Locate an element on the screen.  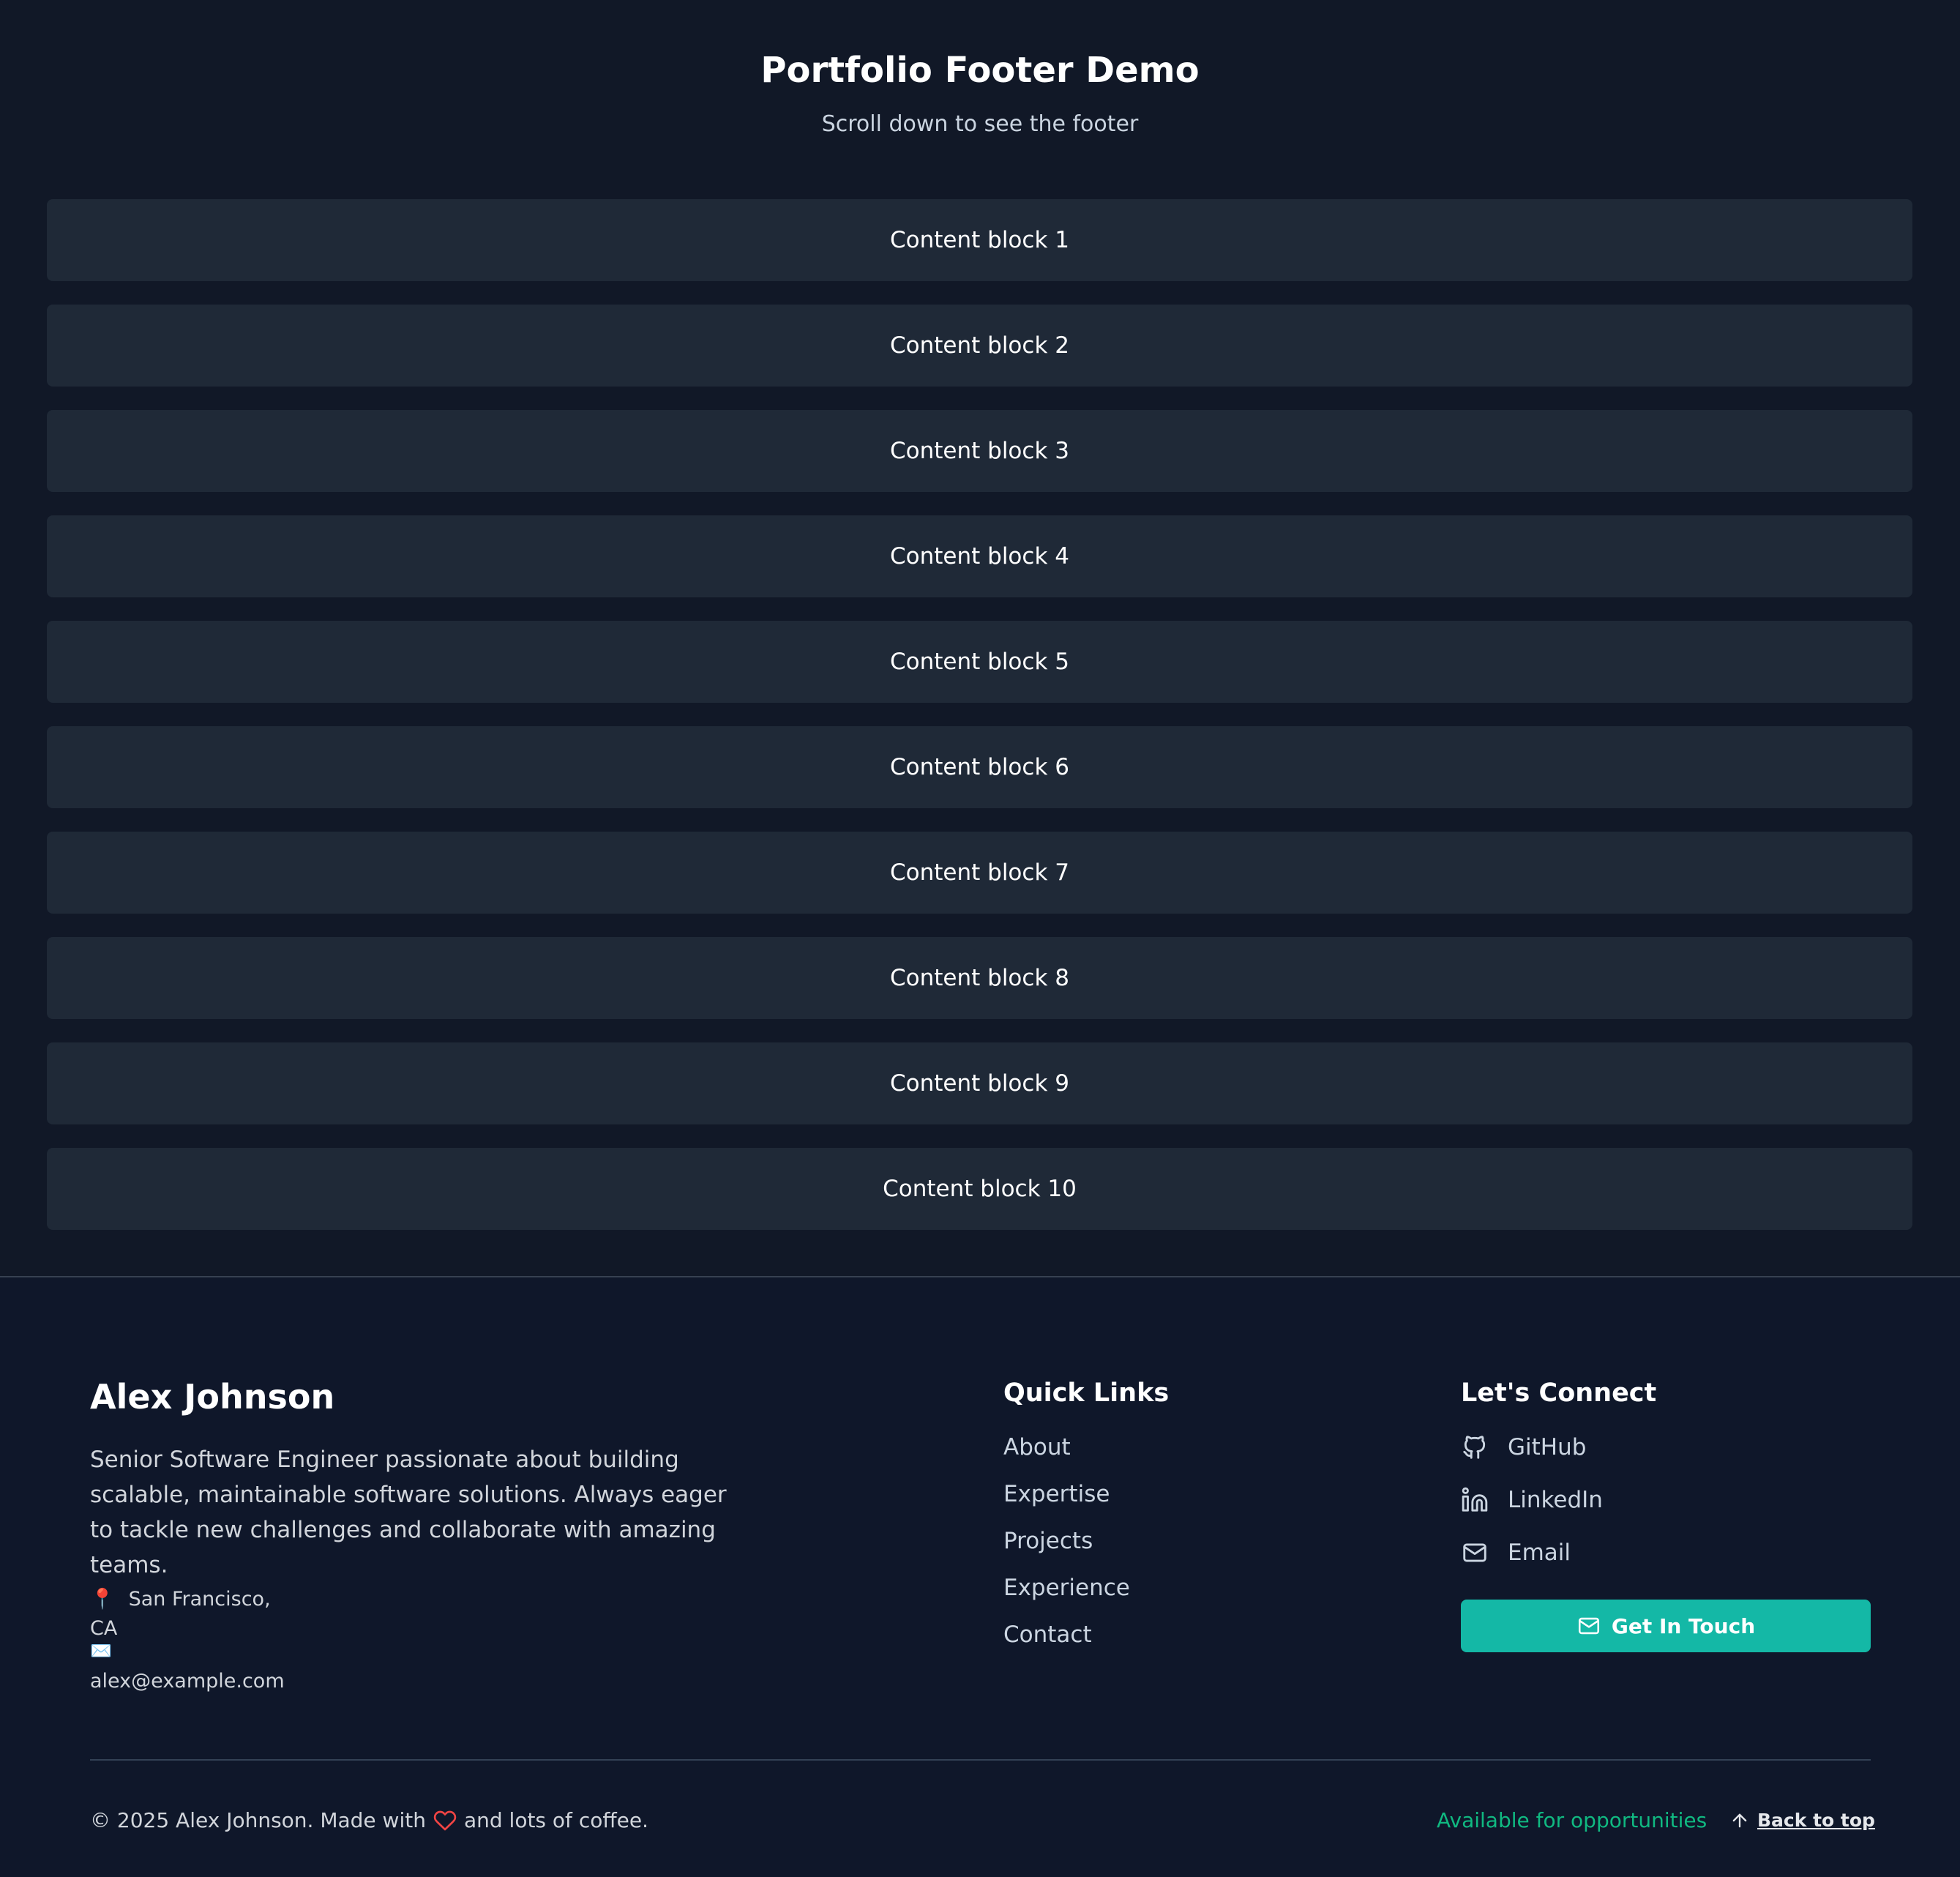
linkedin-label: LinkedIn is located at coordinates (1555, 1500).